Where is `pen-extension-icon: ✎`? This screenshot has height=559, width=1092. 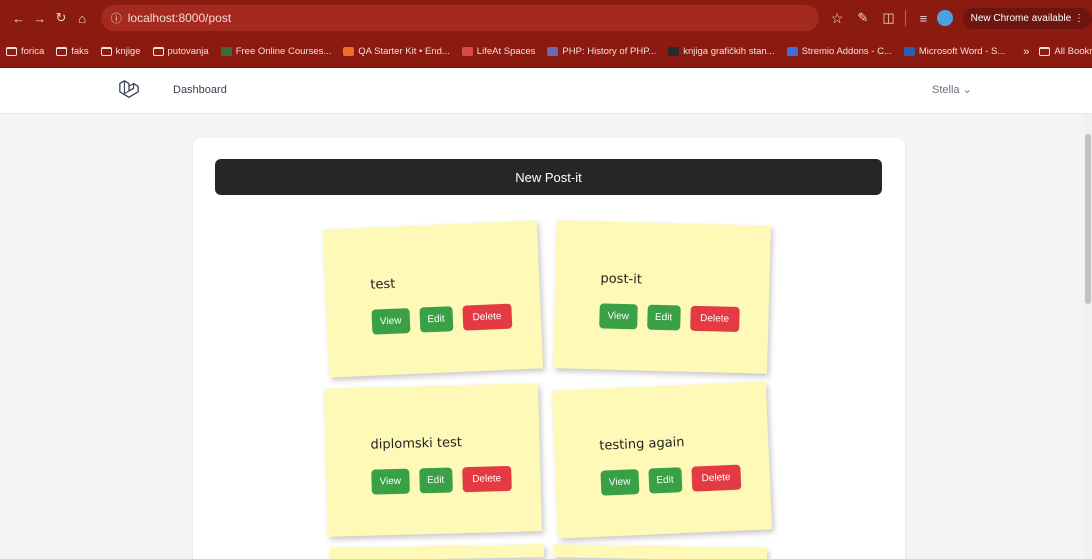
pen-extension-icon: ✎ is located at coordinates (862, 18).